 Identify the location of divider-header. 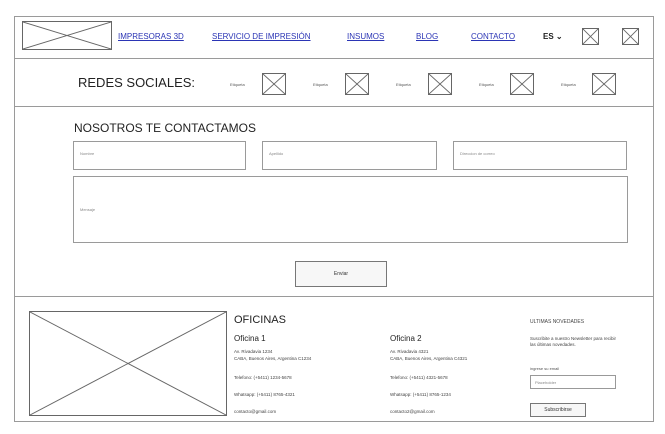
(334, 58).